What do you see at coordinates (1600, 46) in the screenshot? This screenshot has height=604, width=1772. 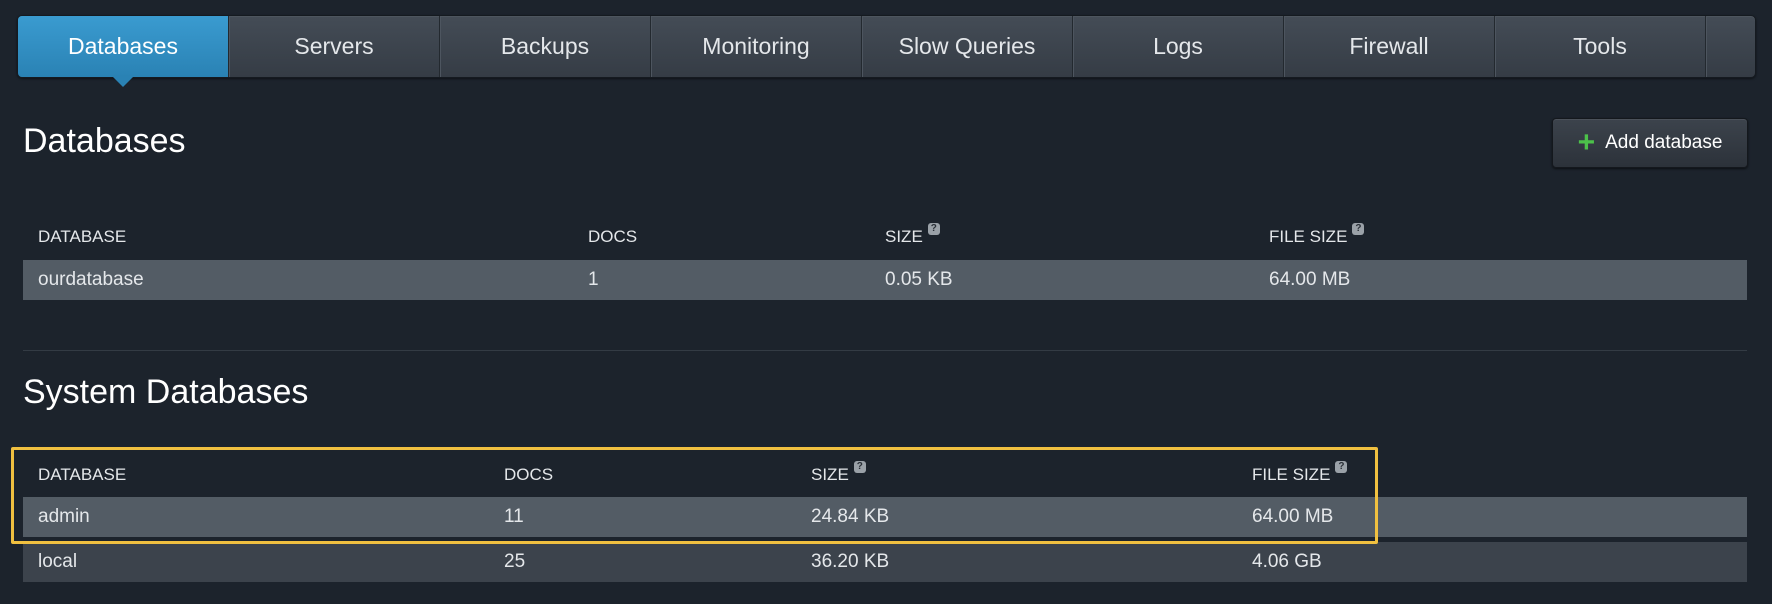 I see `tab-tools: Tools` at bounding box center [1600, 46].